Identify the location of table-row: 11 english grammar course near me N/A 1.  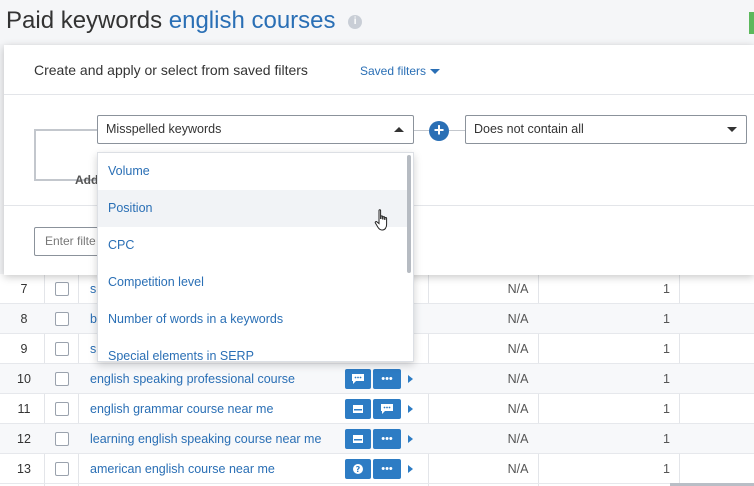
(377, 409).